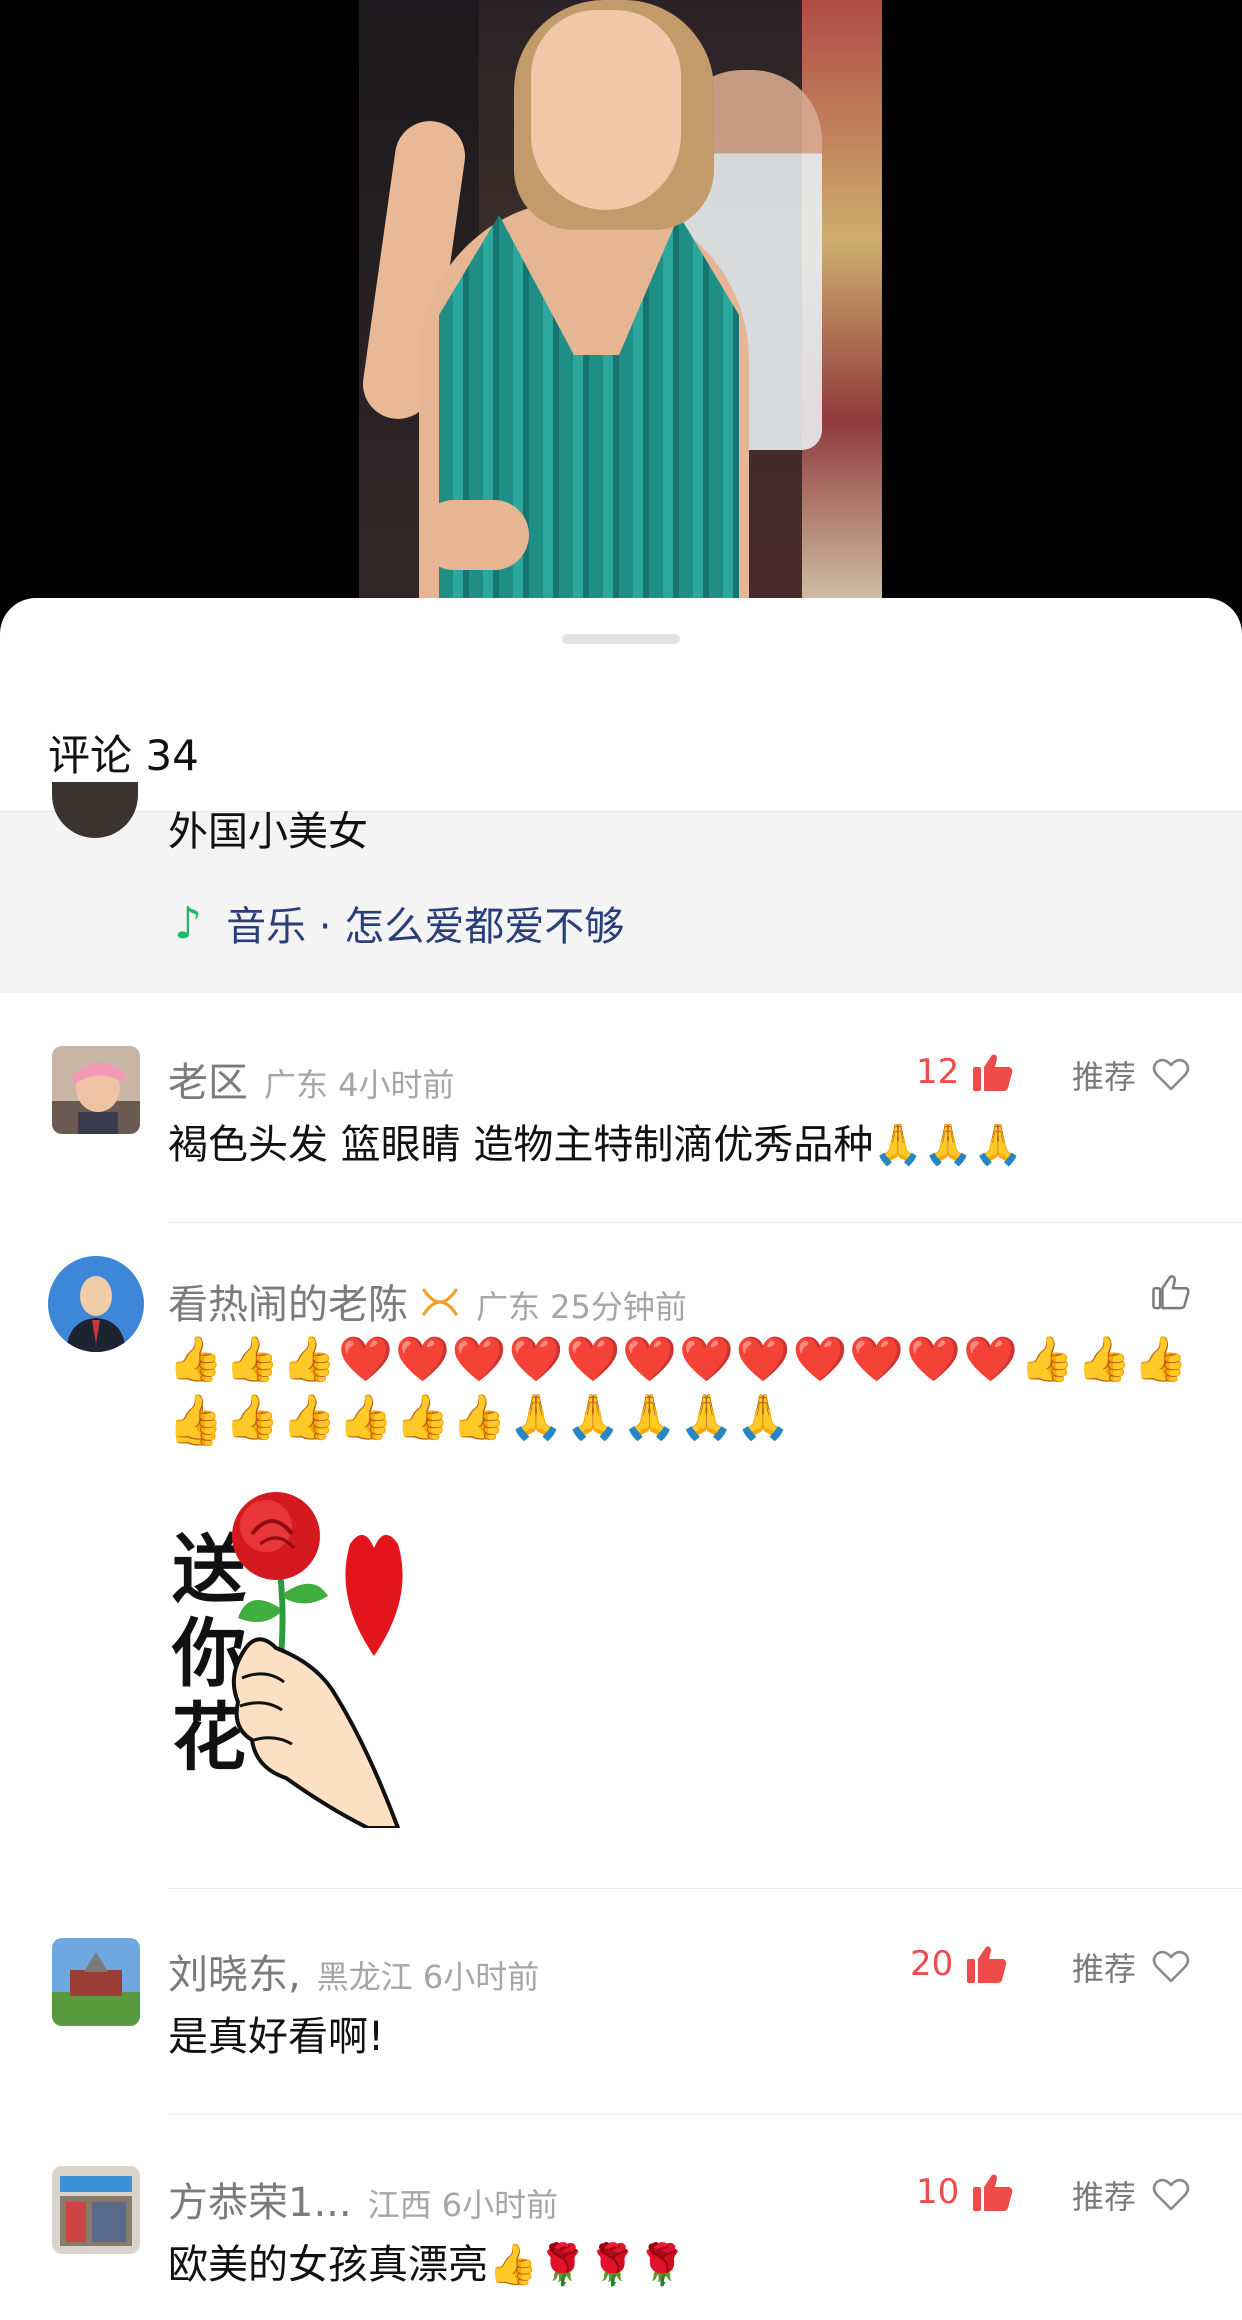 The height and width of the screenshot is (2320, 1242). I want to click on comment-text: 褐色头发 篮眼睛 造物主特制滴优秀品种🙏🙏🙏, so click(595, 1145).